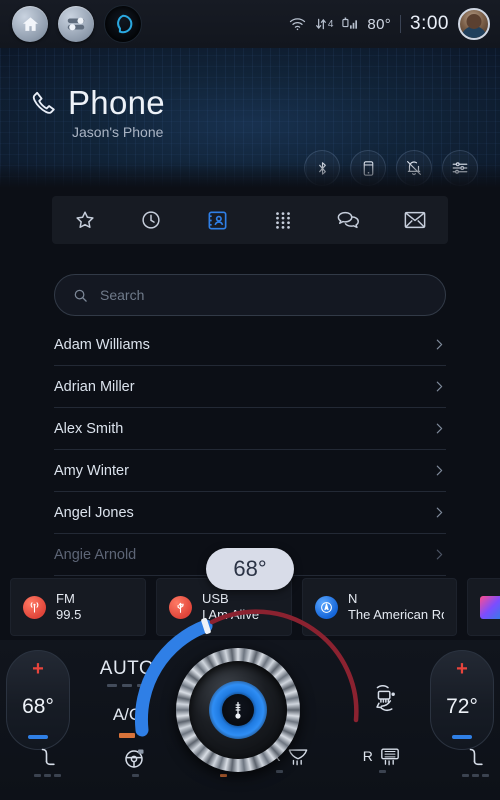 This screenshot has width=500, height=800. I want to click on mute-notifications-button, so click(414, 168).